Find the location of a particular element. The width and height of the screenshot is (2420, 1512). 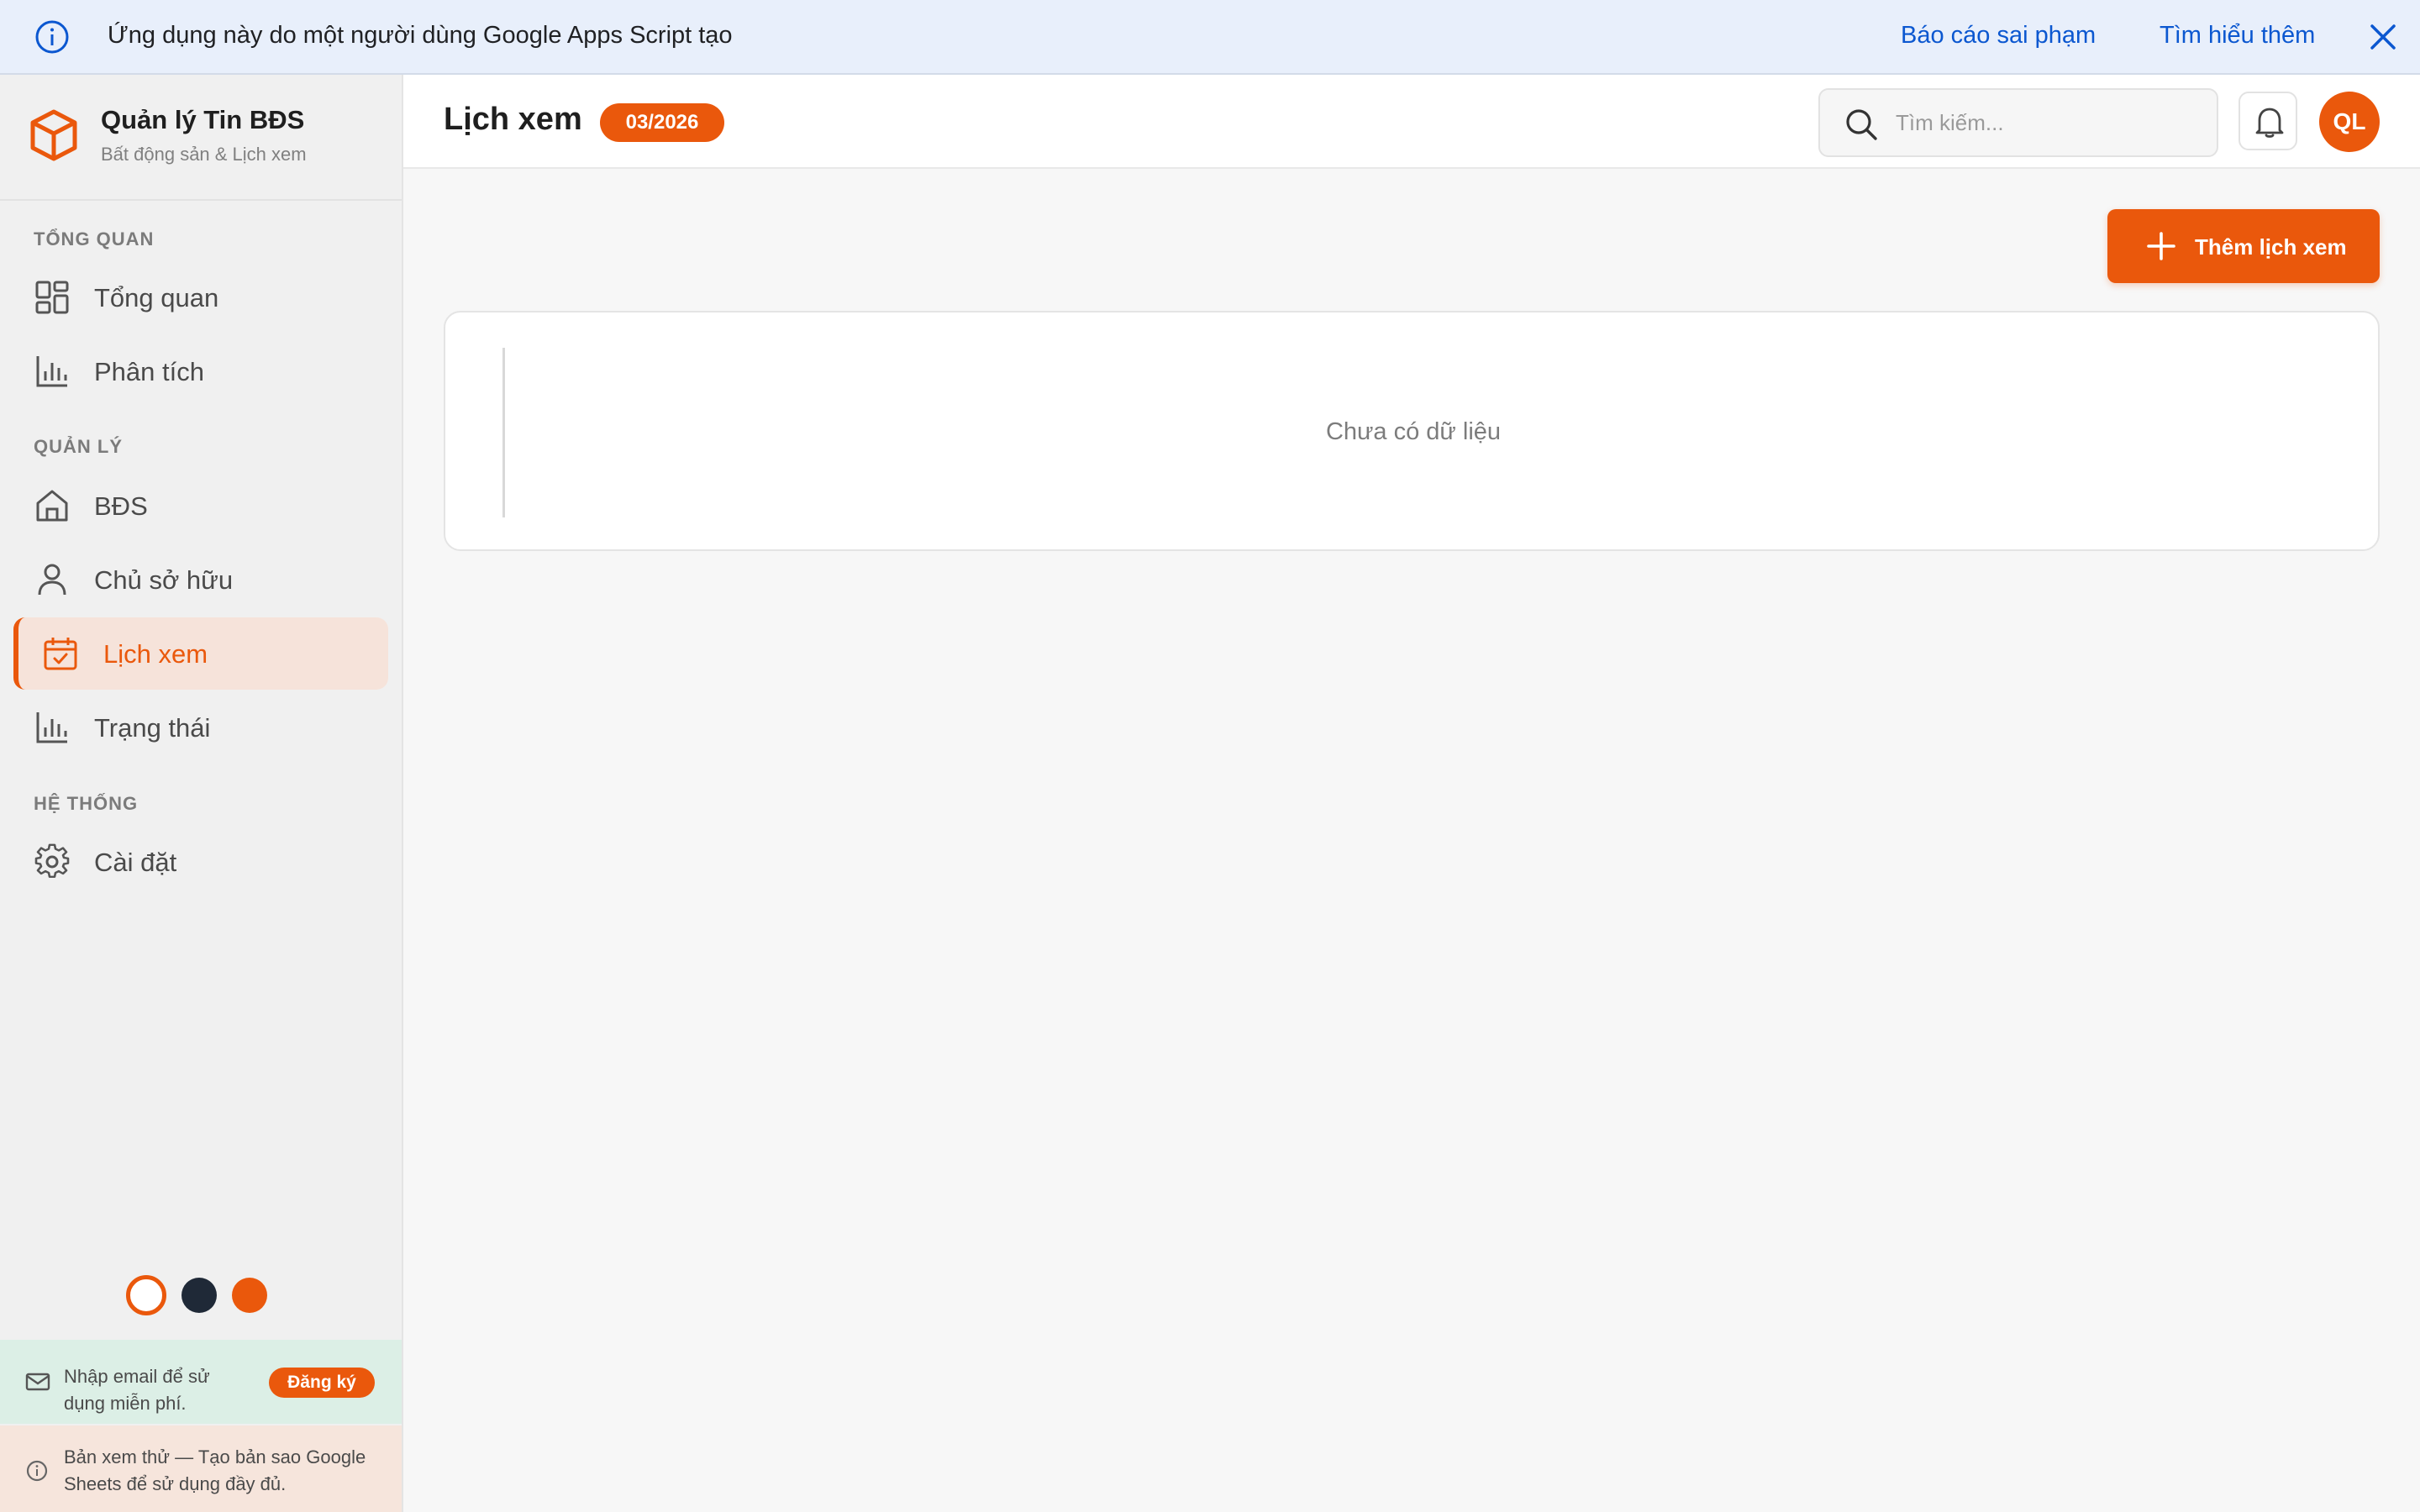

section-overview: TỔNG QUAN is located at coordinates (94, 238).